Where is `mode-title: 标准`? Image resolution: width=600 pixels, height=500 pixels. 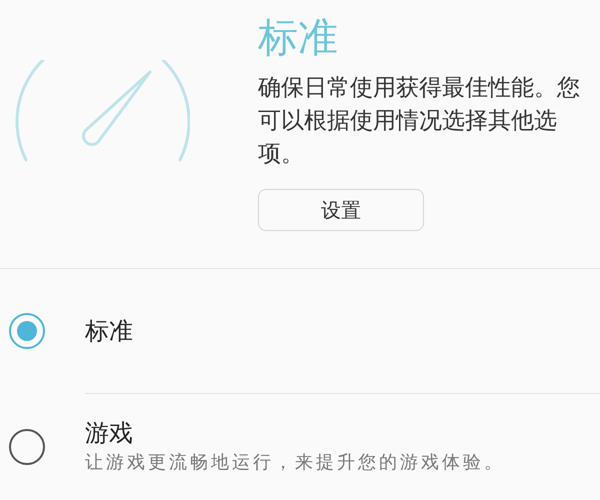
mode-title: 标准 is located at coordinates (298, 38).